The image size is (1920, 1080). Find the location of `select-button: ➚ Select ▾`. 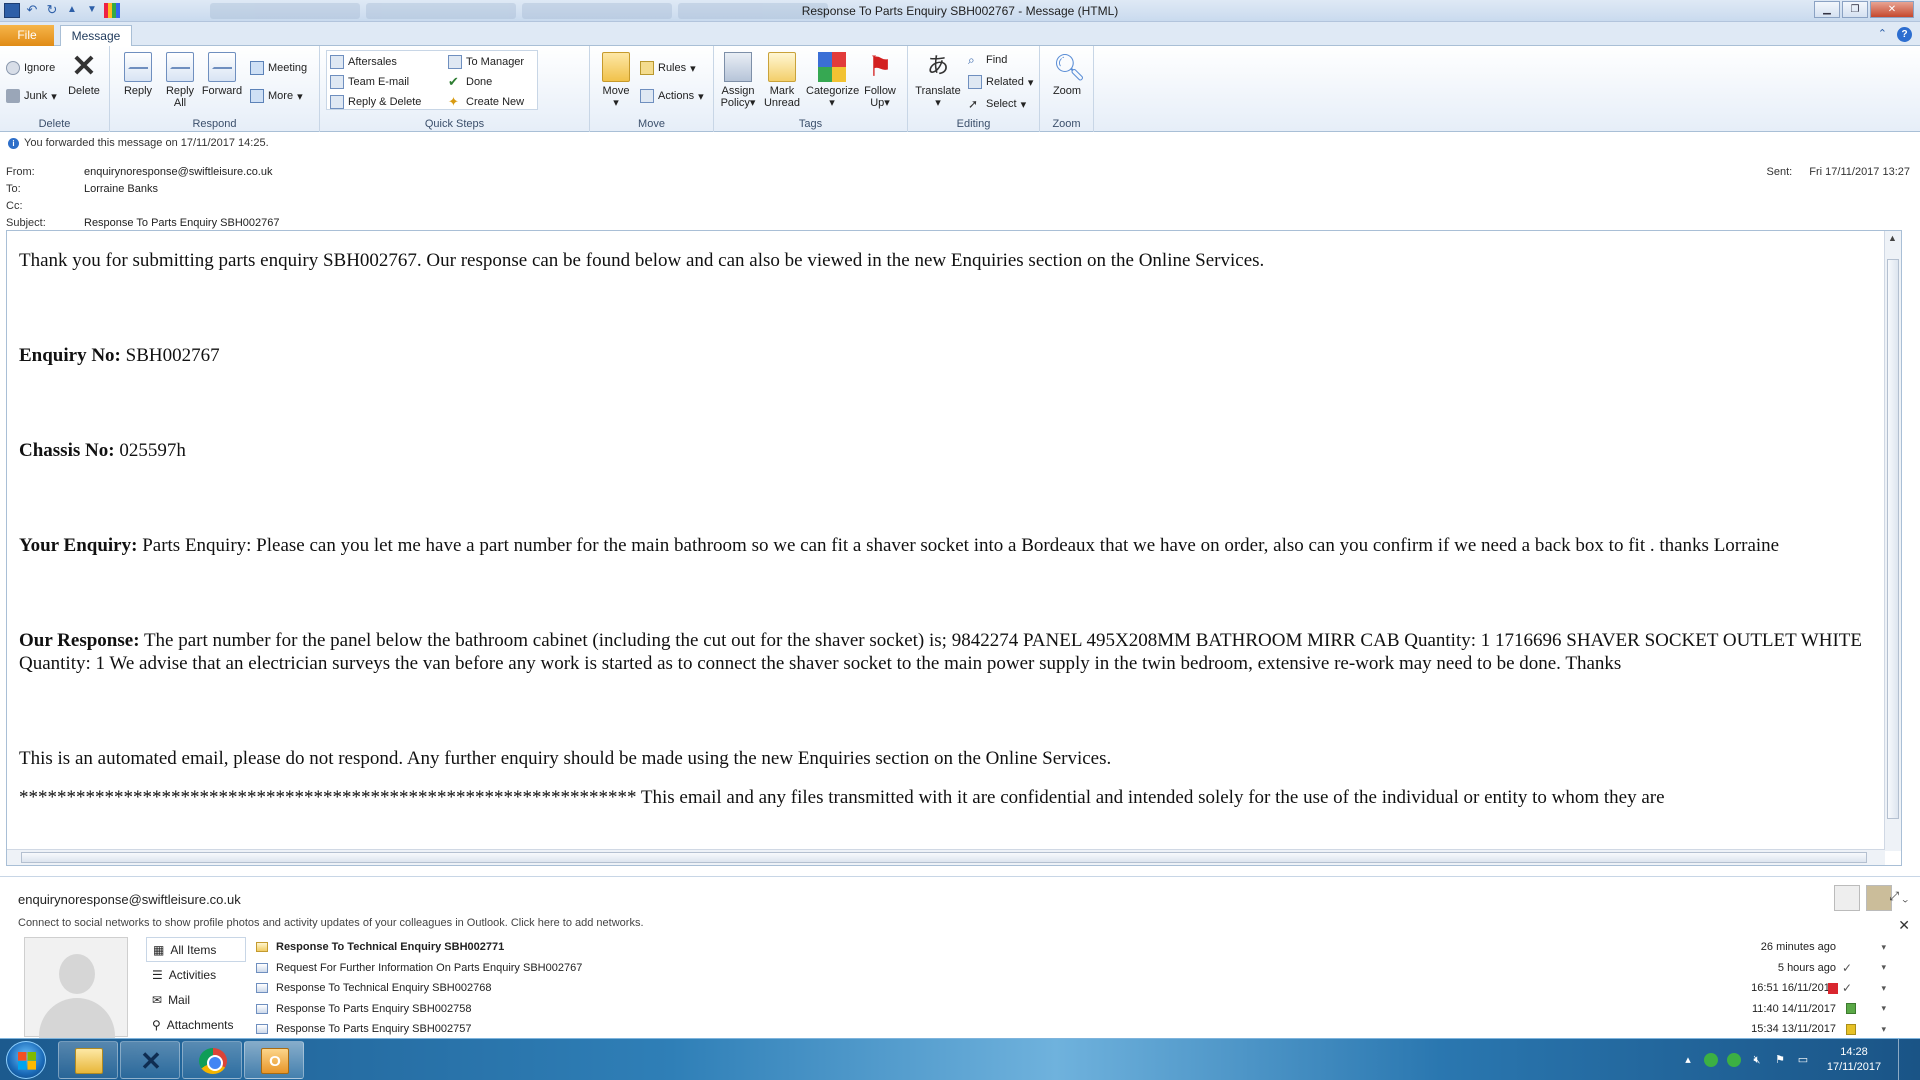

select-button: ➚ Select ▾ is located at coordinates (997, 104).